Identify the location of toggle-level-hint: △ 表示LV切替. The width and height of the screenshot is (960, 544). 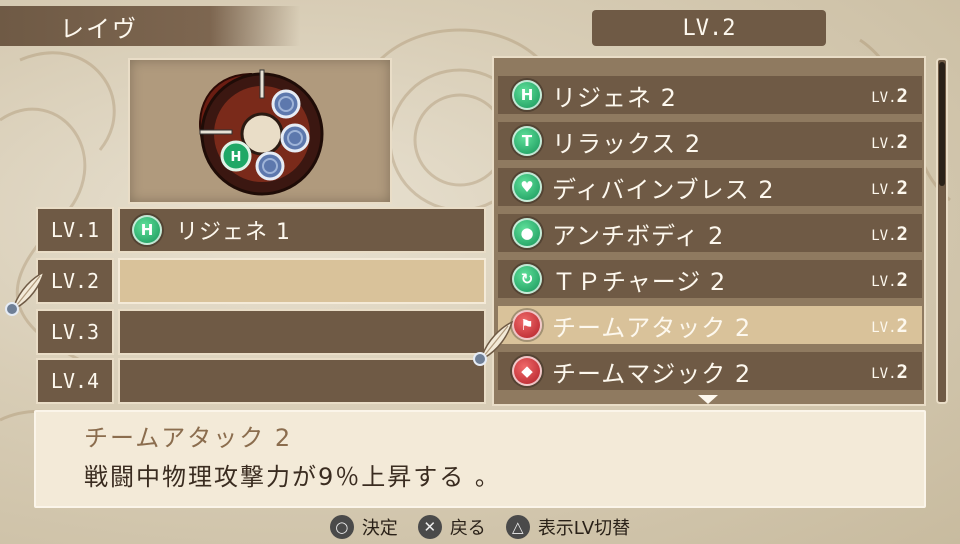
(568, 527).